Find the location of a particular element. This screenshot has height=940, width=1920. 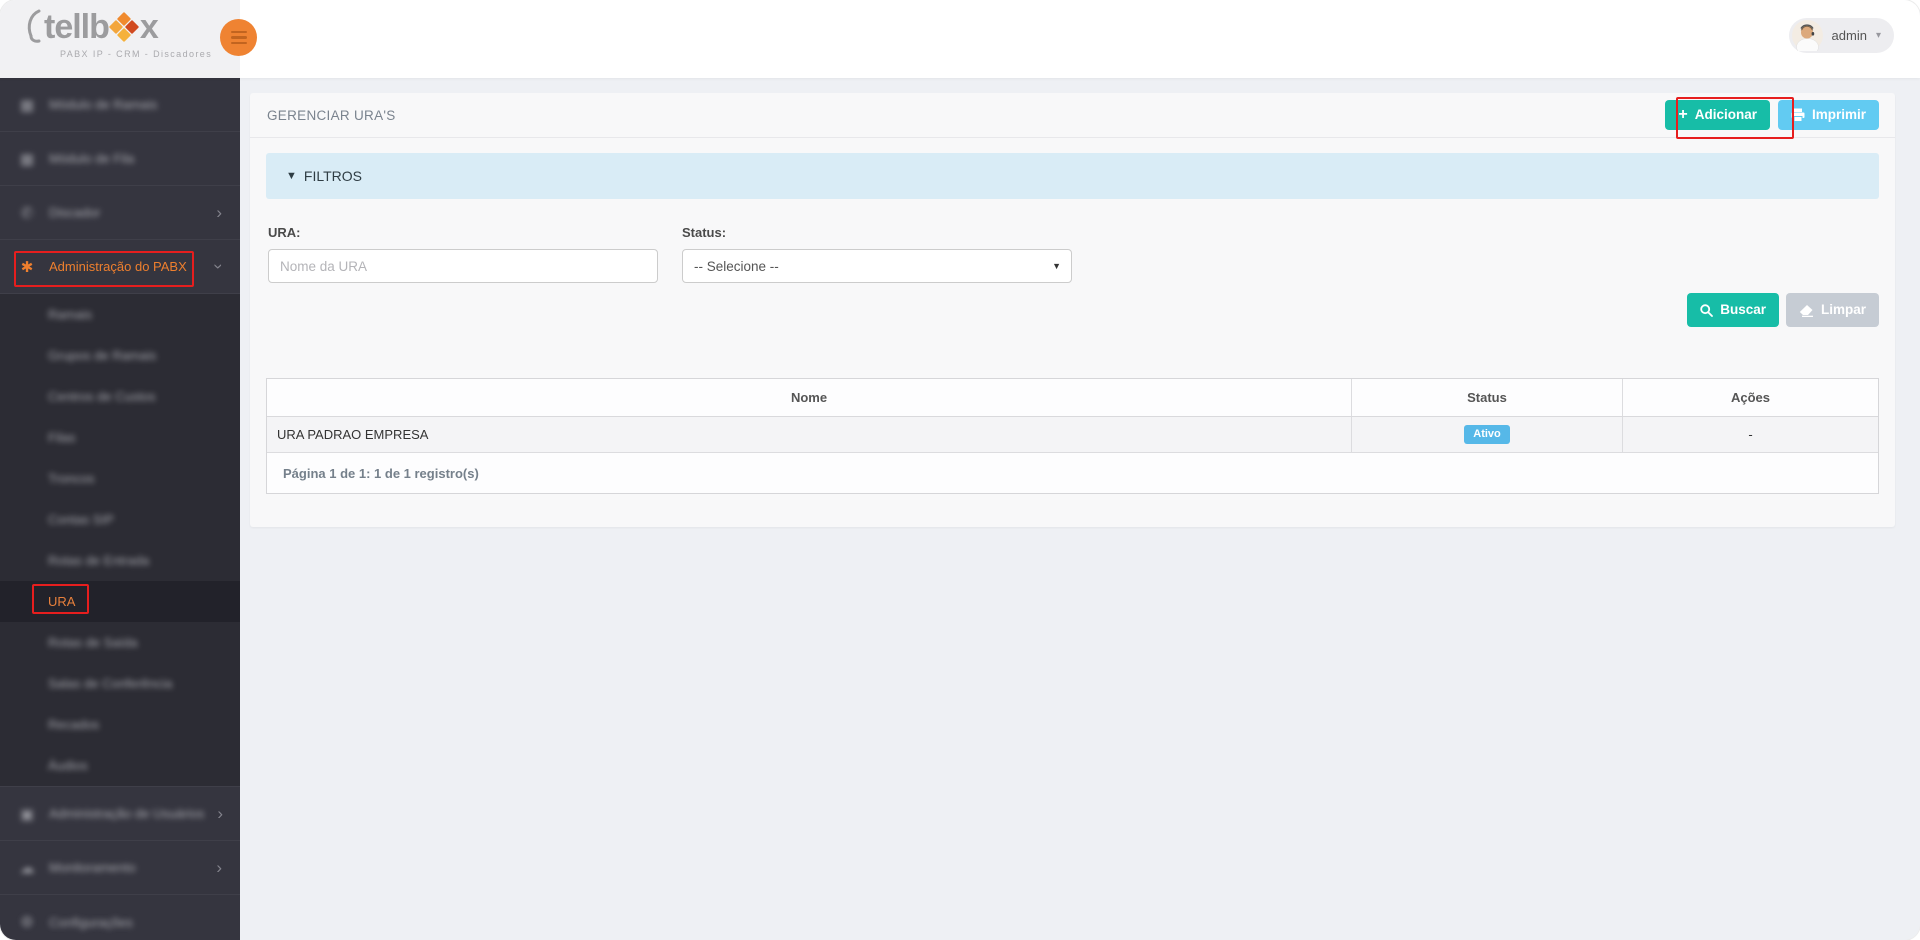

caret-down-icon: ▼ is located at coordinates (291, 176).